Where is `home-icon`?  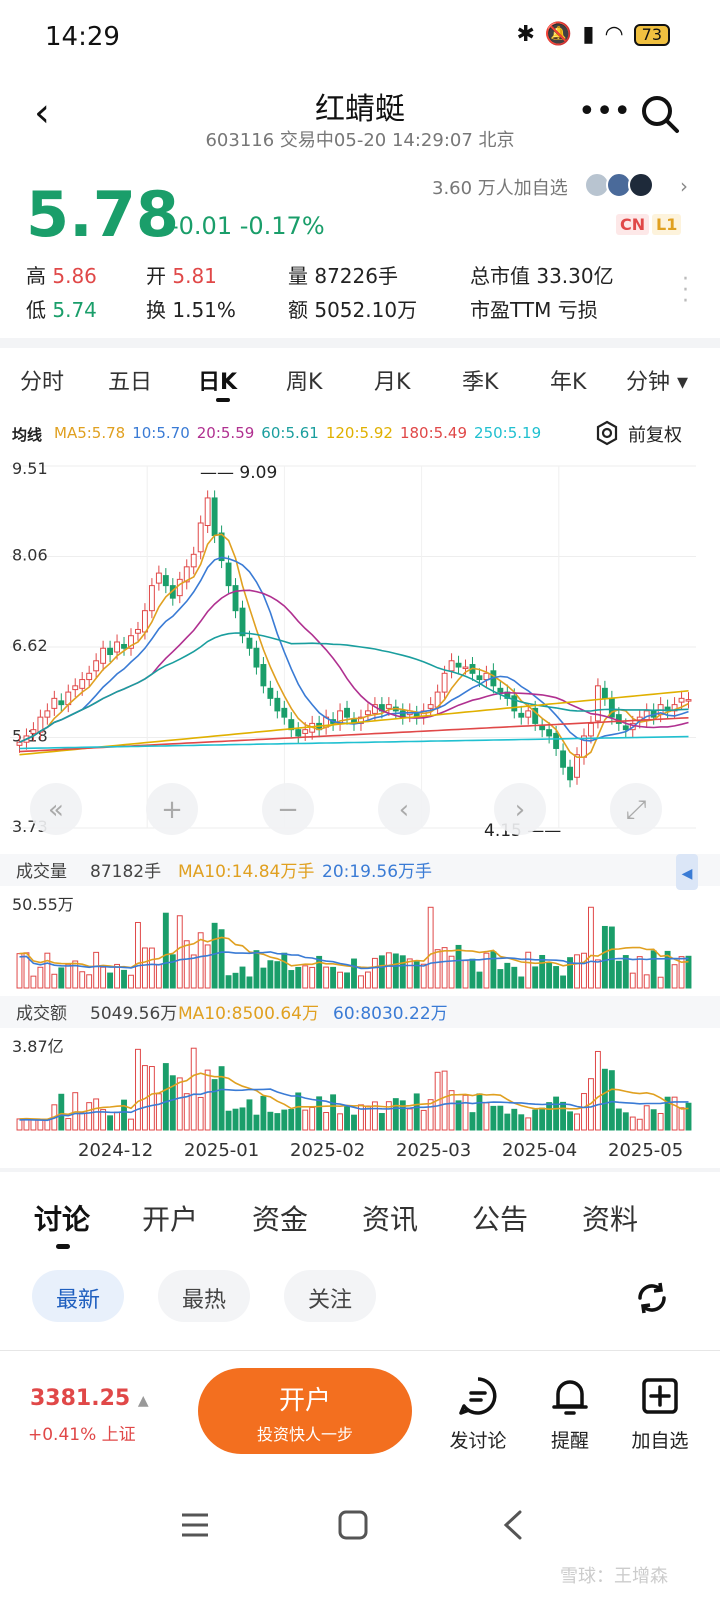 home-icon is located at coordinates (353, 1525).